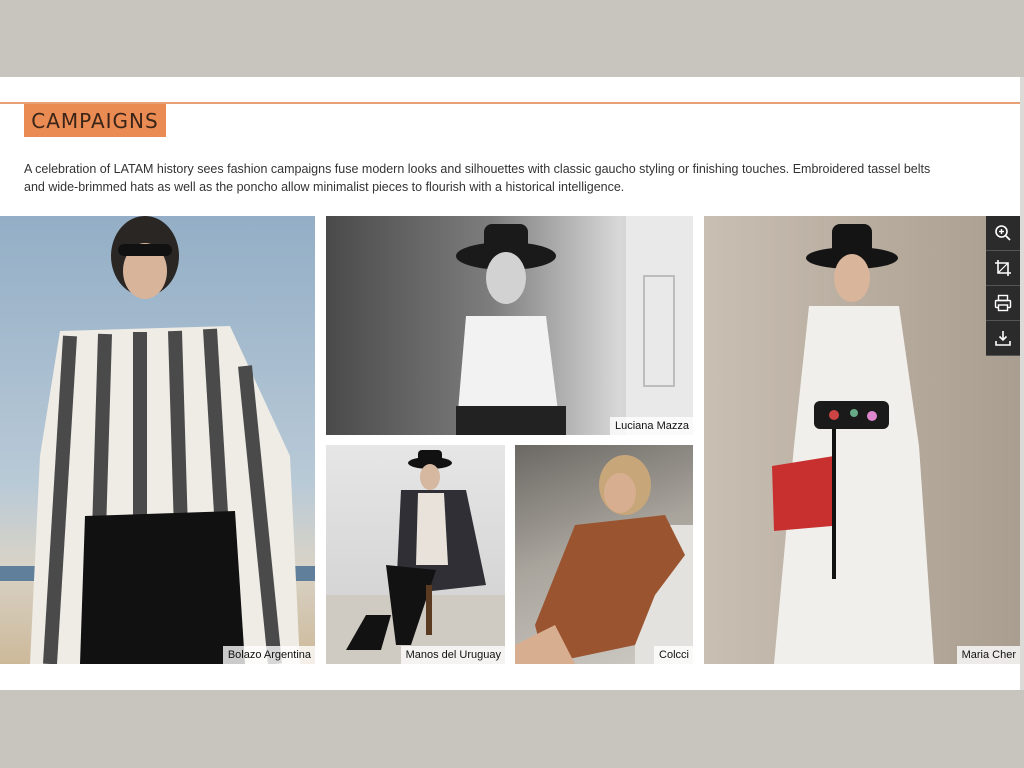 The width and height of the screenshot is (1024, 768). I want to click on image-toolbar, so click(1003, 286).